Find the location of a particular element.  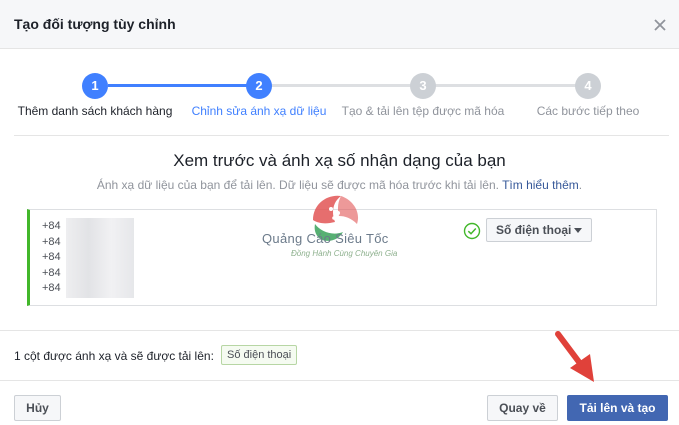

watermark-brand: Quảng Cáo Siêu Tốc is located at coordinates (325, 238).